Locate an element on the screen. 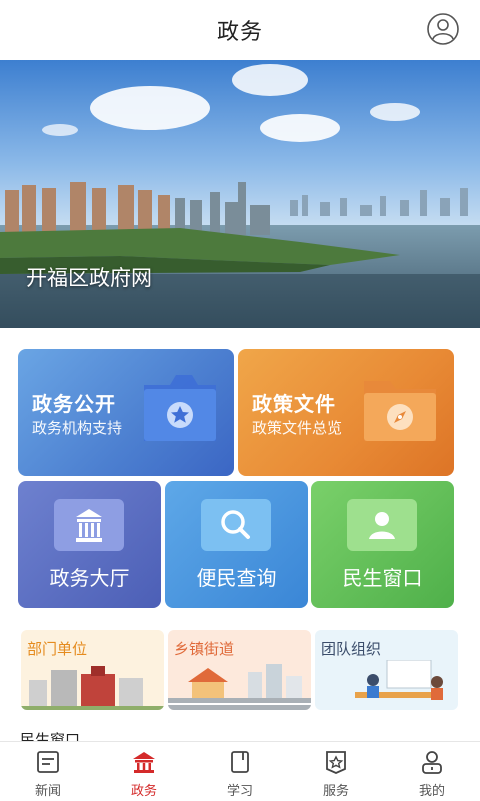  tab-profile: 我的 is located at coordinates (432, 771).